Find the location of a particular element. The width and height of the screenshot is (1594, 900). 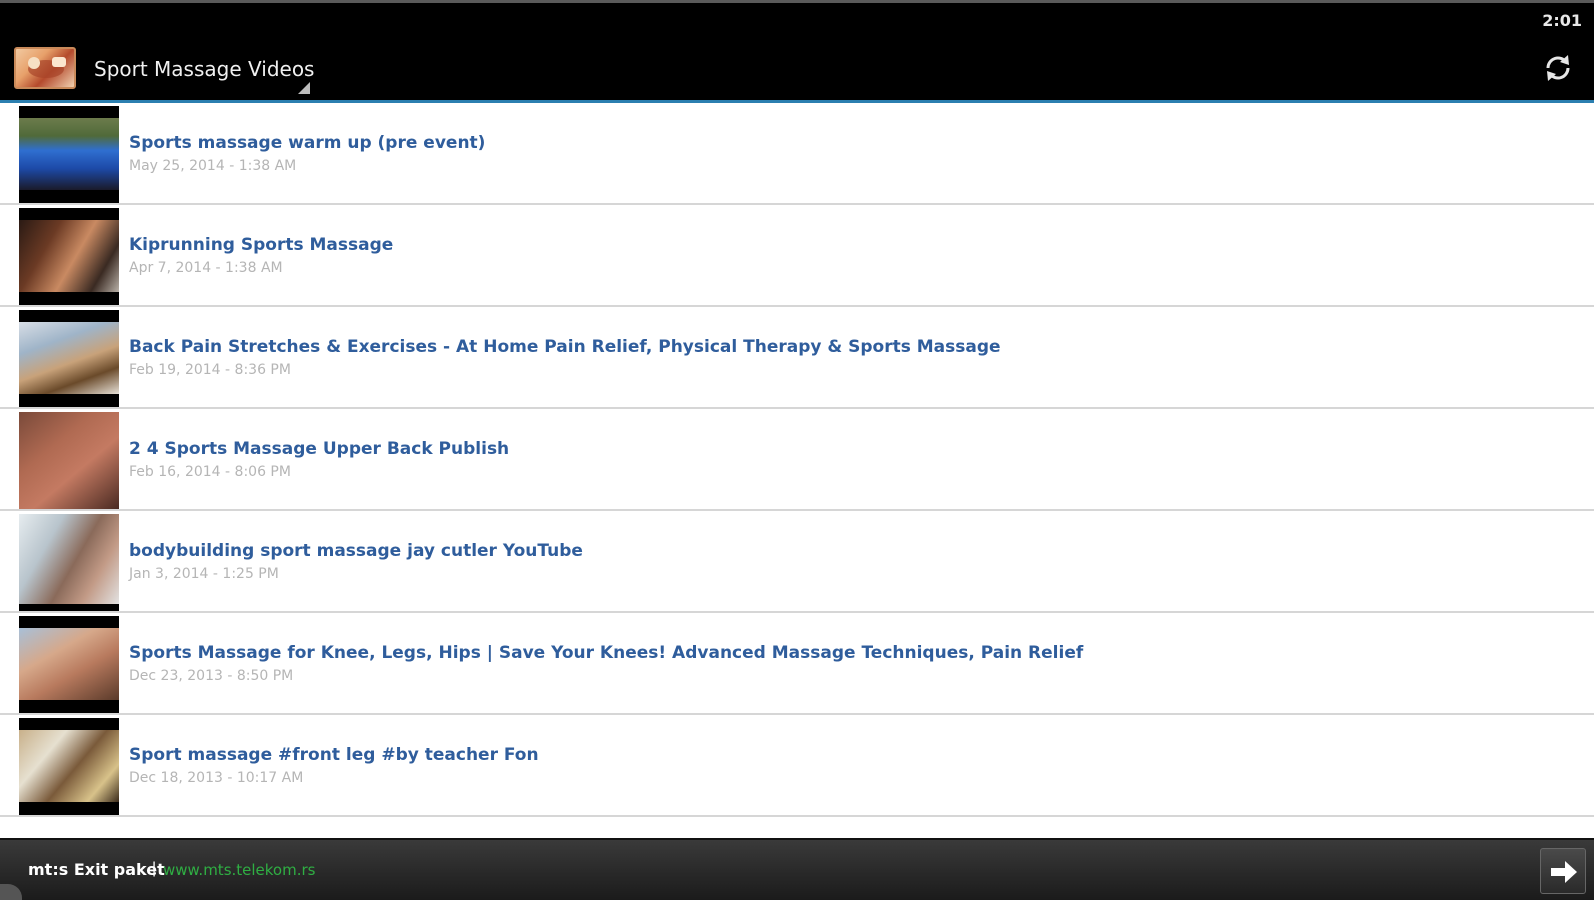

ad-arrow-button is located at coordinates (1563, 871).